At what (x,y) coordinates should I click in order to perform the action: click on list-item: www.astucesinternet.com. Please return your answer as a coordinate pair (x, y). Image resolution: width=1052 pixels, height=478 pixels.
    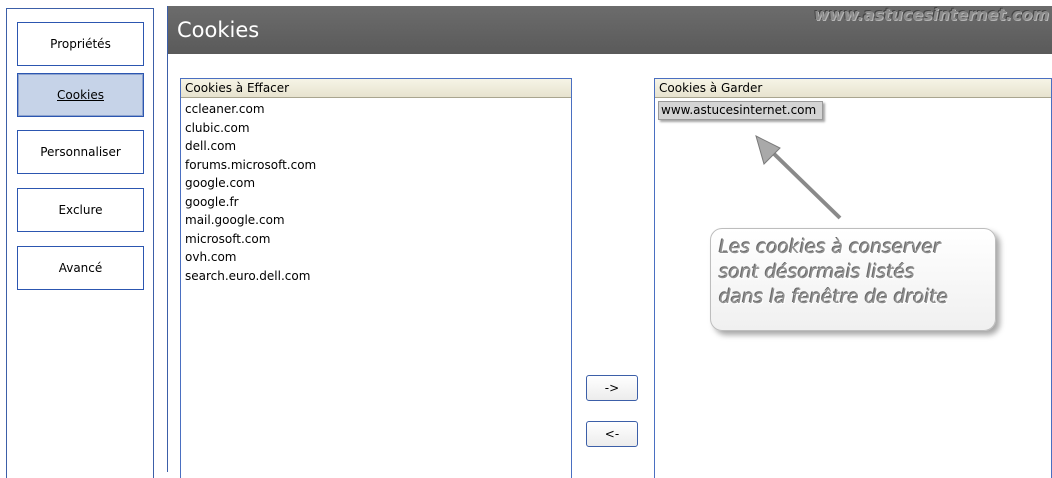
    Looking at the image, I should click on (741, 110).